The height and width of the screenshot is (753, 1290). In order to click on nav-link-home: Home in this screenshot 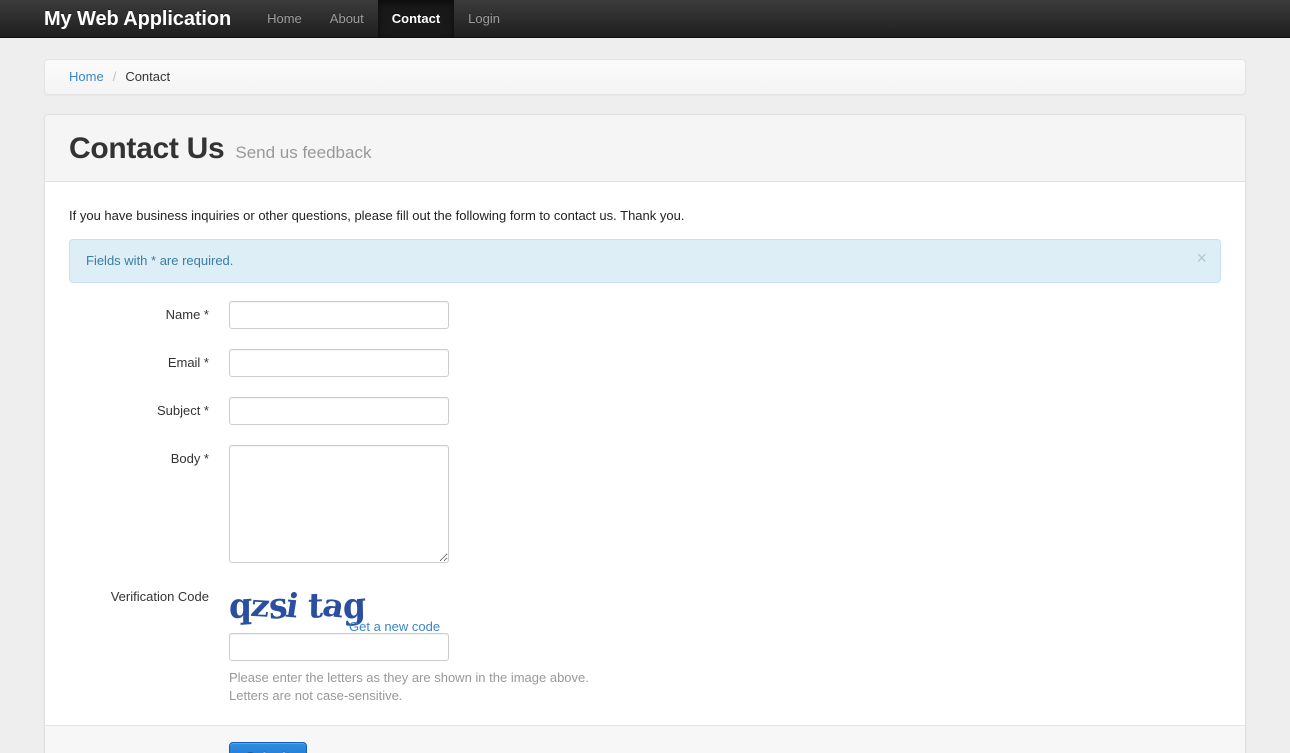, I will do `click(284, 18)`.